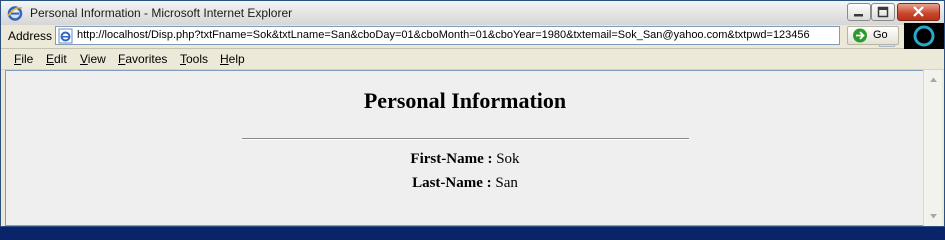 This screenshot has width=945, height=240. Describe the element at coordinates (506, 183) in the screenshot. I see `last-name-value: San` at that location.